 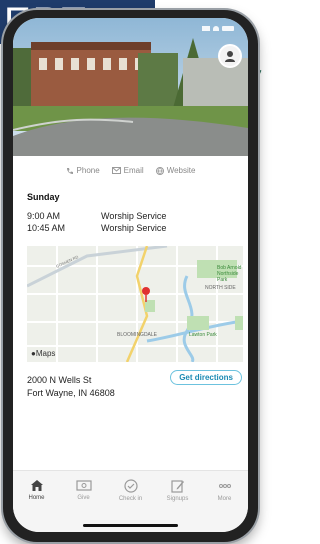 I want to click on map-label-north-side: NORTH SIDE, so click(x=220, y=288).